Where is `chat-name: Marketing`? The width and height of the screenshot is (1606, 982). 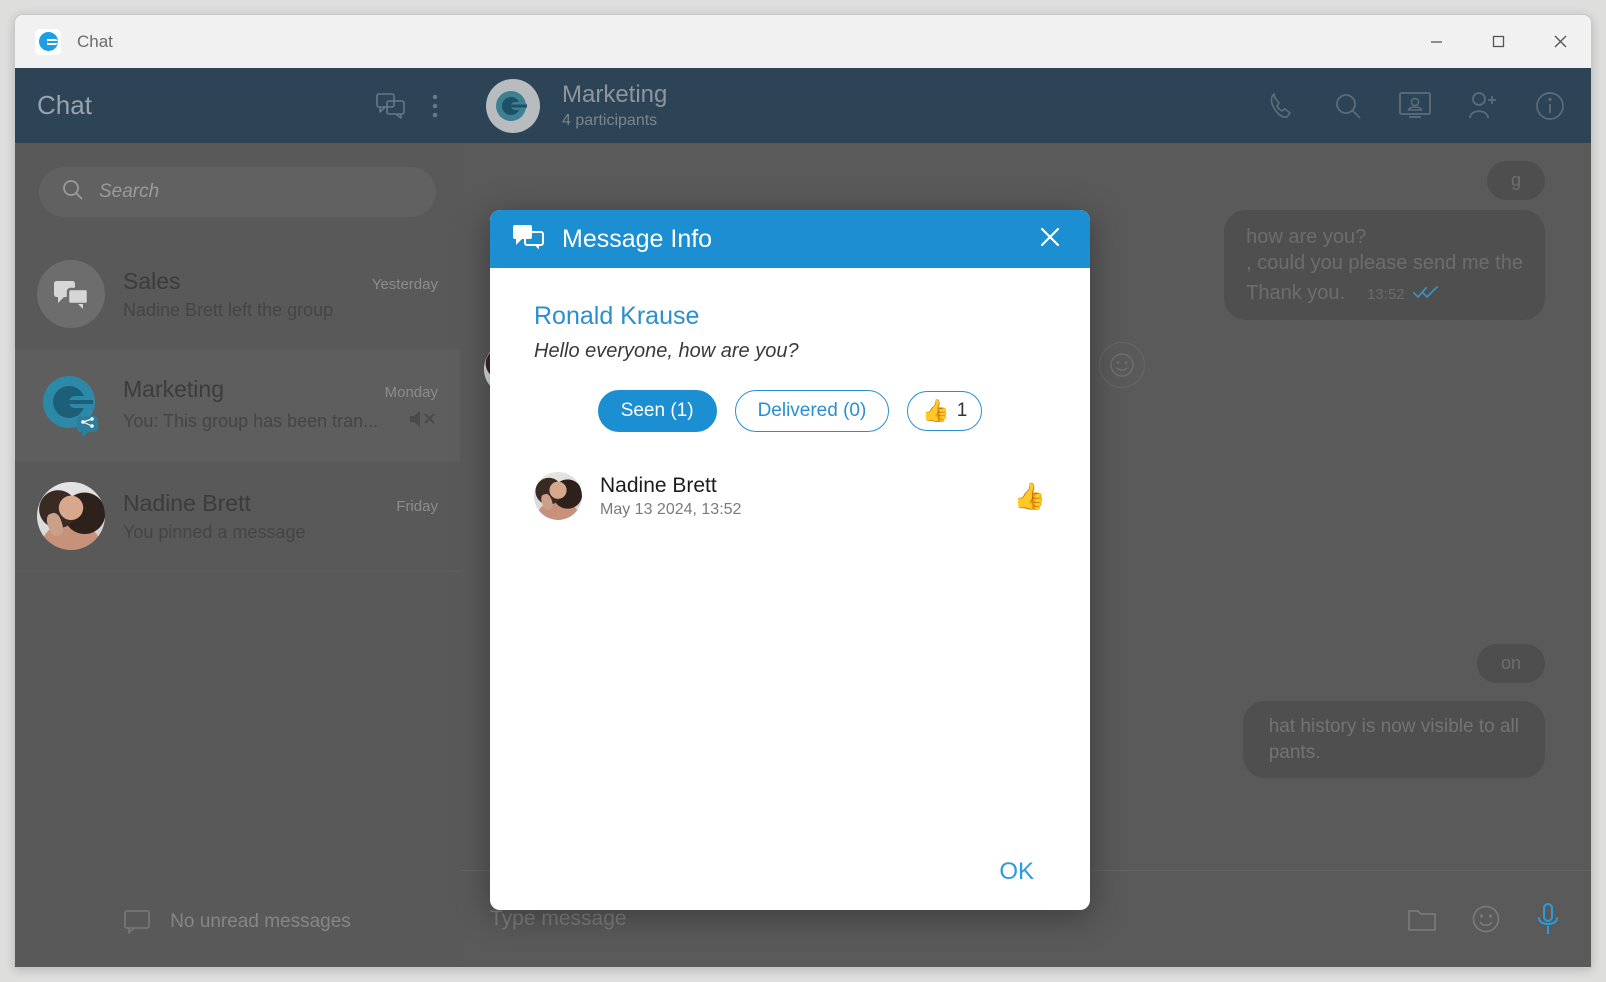
chat-name: Marketing is located at coordinates (173, 388).